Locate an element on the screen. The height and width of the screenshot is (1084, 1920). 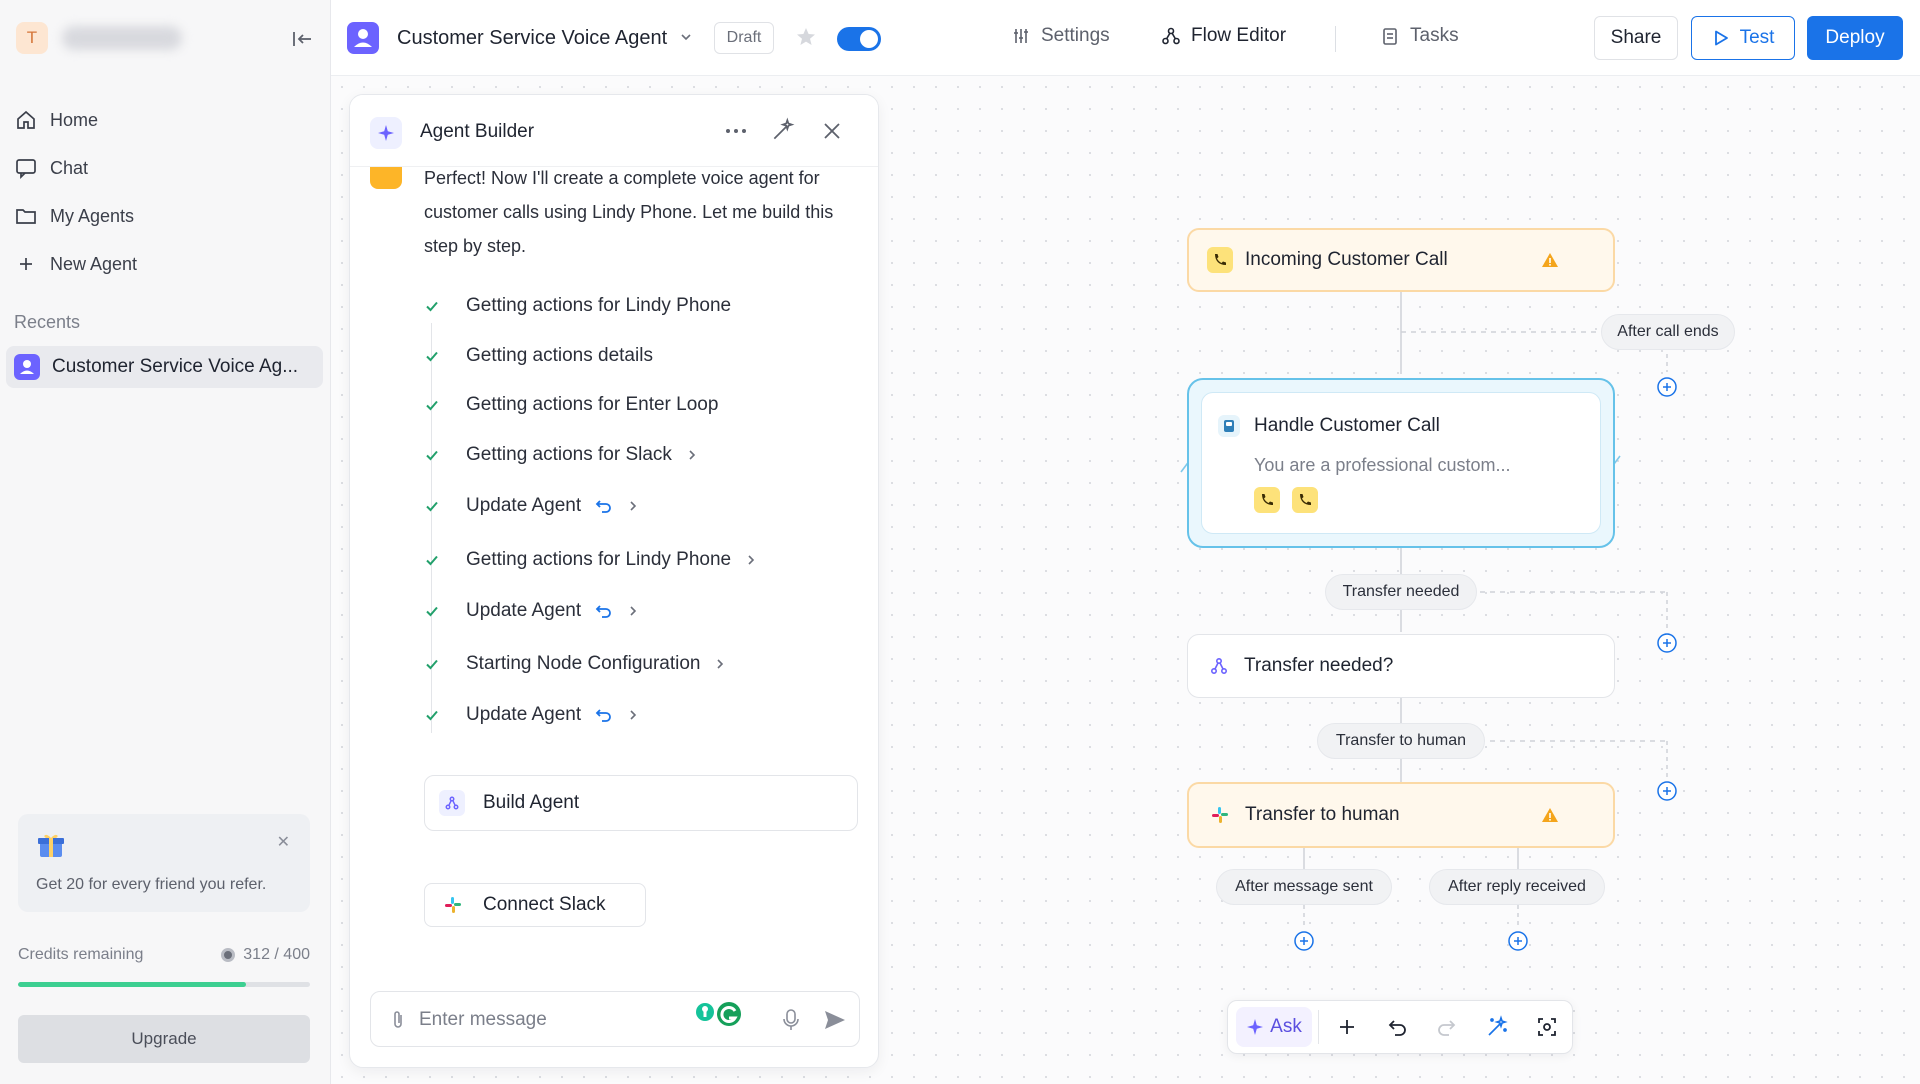
build-step: Getting actions for Slack is located at coordinates (561, 455).